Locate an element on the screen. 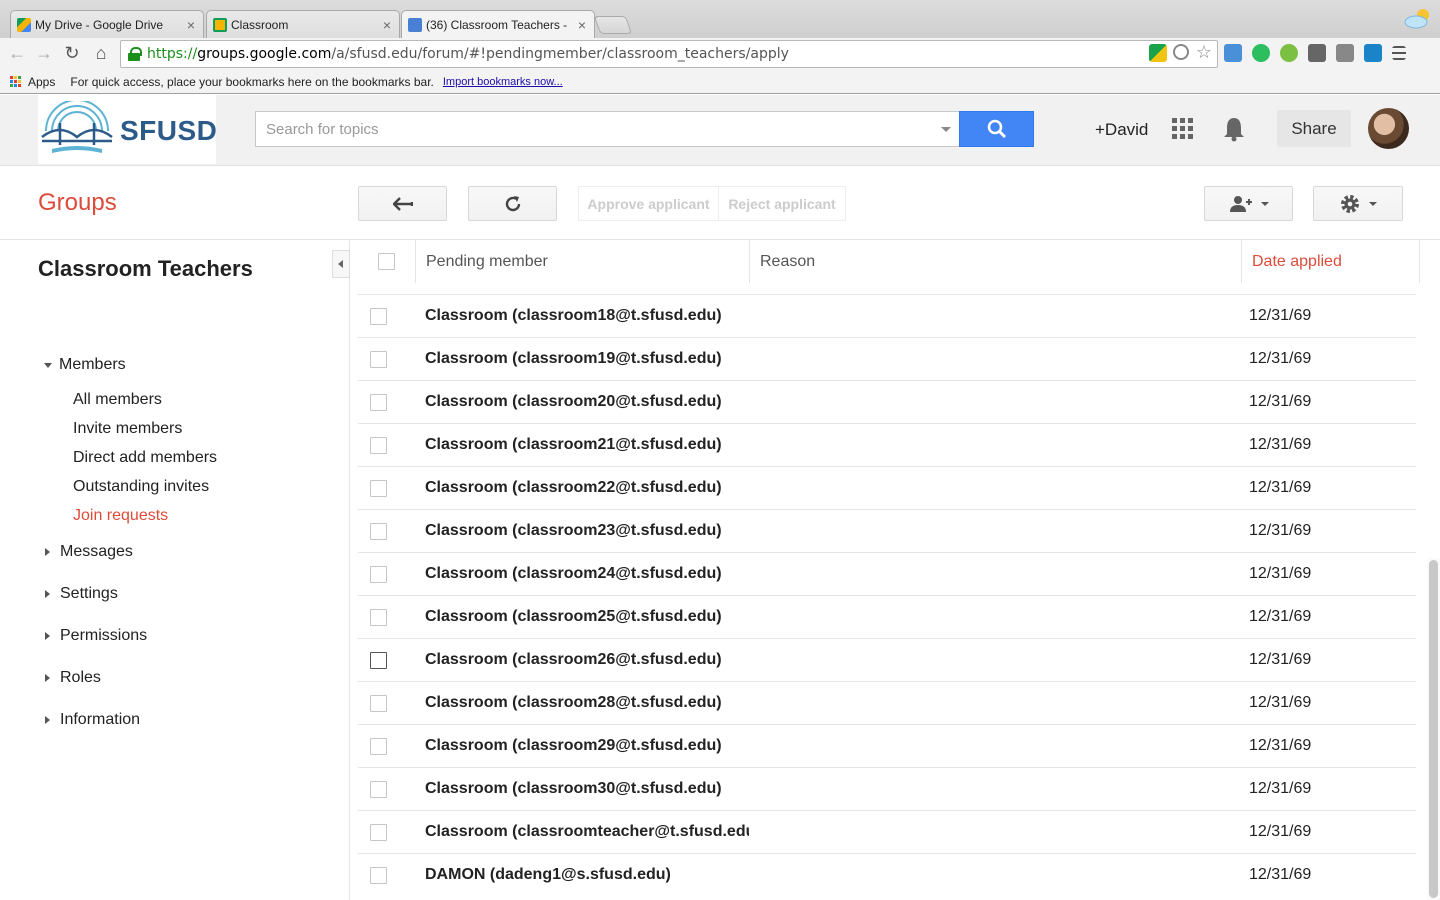  home-icon: ⌂ is located at coordinates (101, 53).